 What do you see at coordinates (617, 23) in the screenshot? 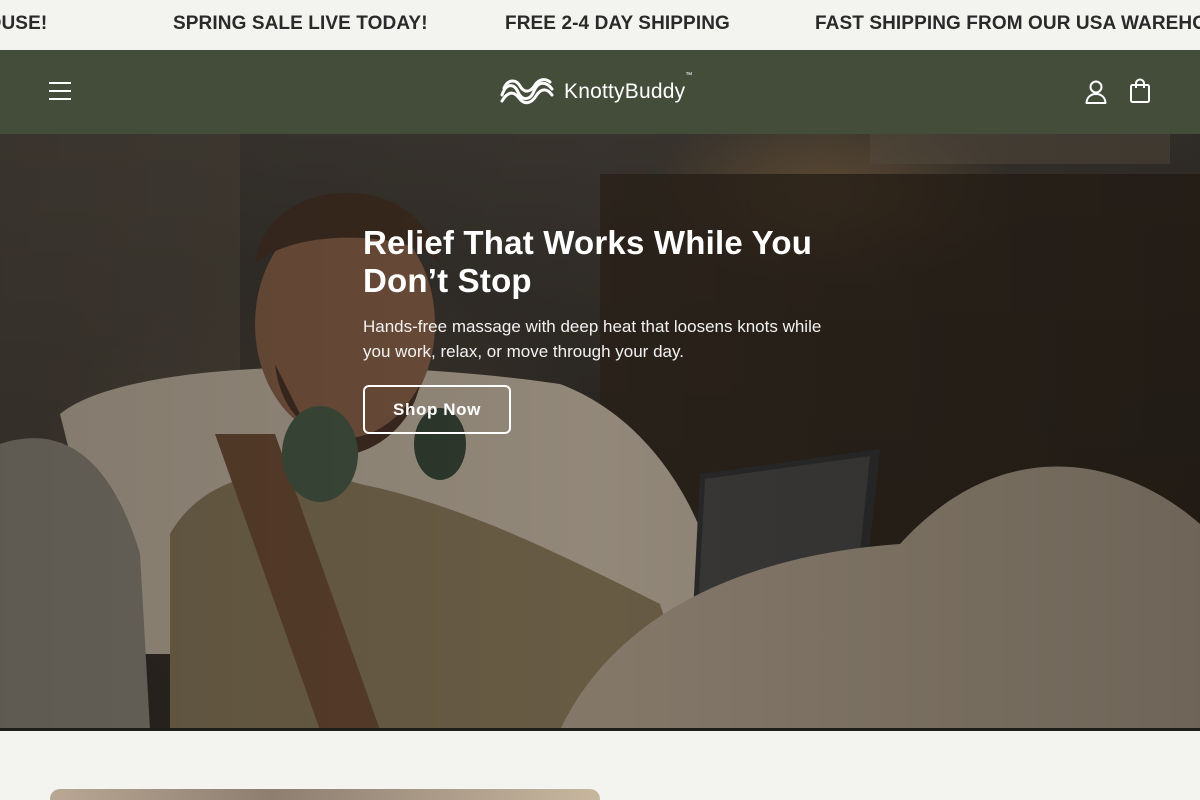
I see `announcement-message: FREE 2-4 DAY SHIPPING` at bounding box center [617, 23].